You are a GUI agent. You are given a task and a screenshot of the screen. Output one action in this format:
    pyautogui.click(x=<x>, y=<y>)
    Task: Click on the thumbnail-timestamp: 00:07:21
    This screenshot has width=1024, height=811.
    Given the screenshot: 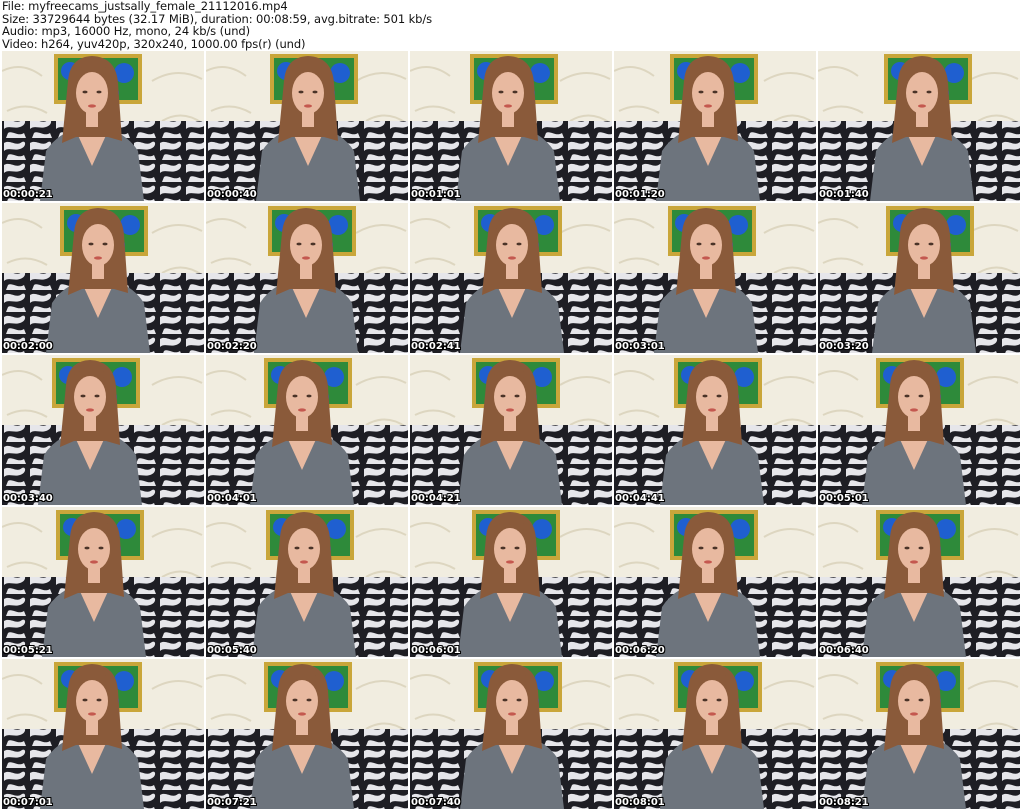 What is the action you would take?
    pyautogui.click(x=232, y=802)
    